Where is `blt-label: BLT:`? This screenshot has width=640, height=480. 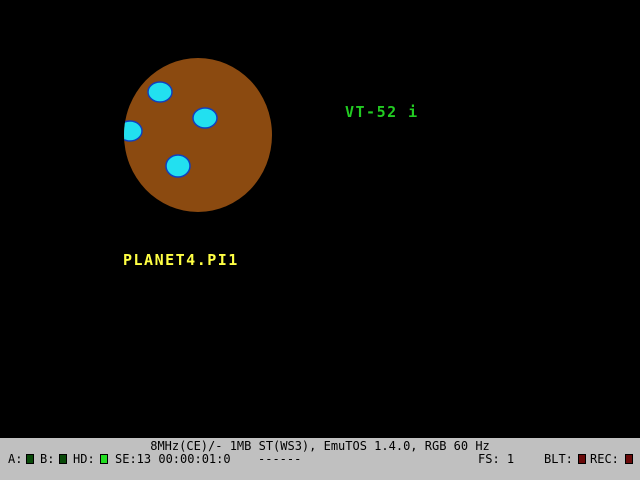 blt-label: BLT: is located at coordinates (558, 459).